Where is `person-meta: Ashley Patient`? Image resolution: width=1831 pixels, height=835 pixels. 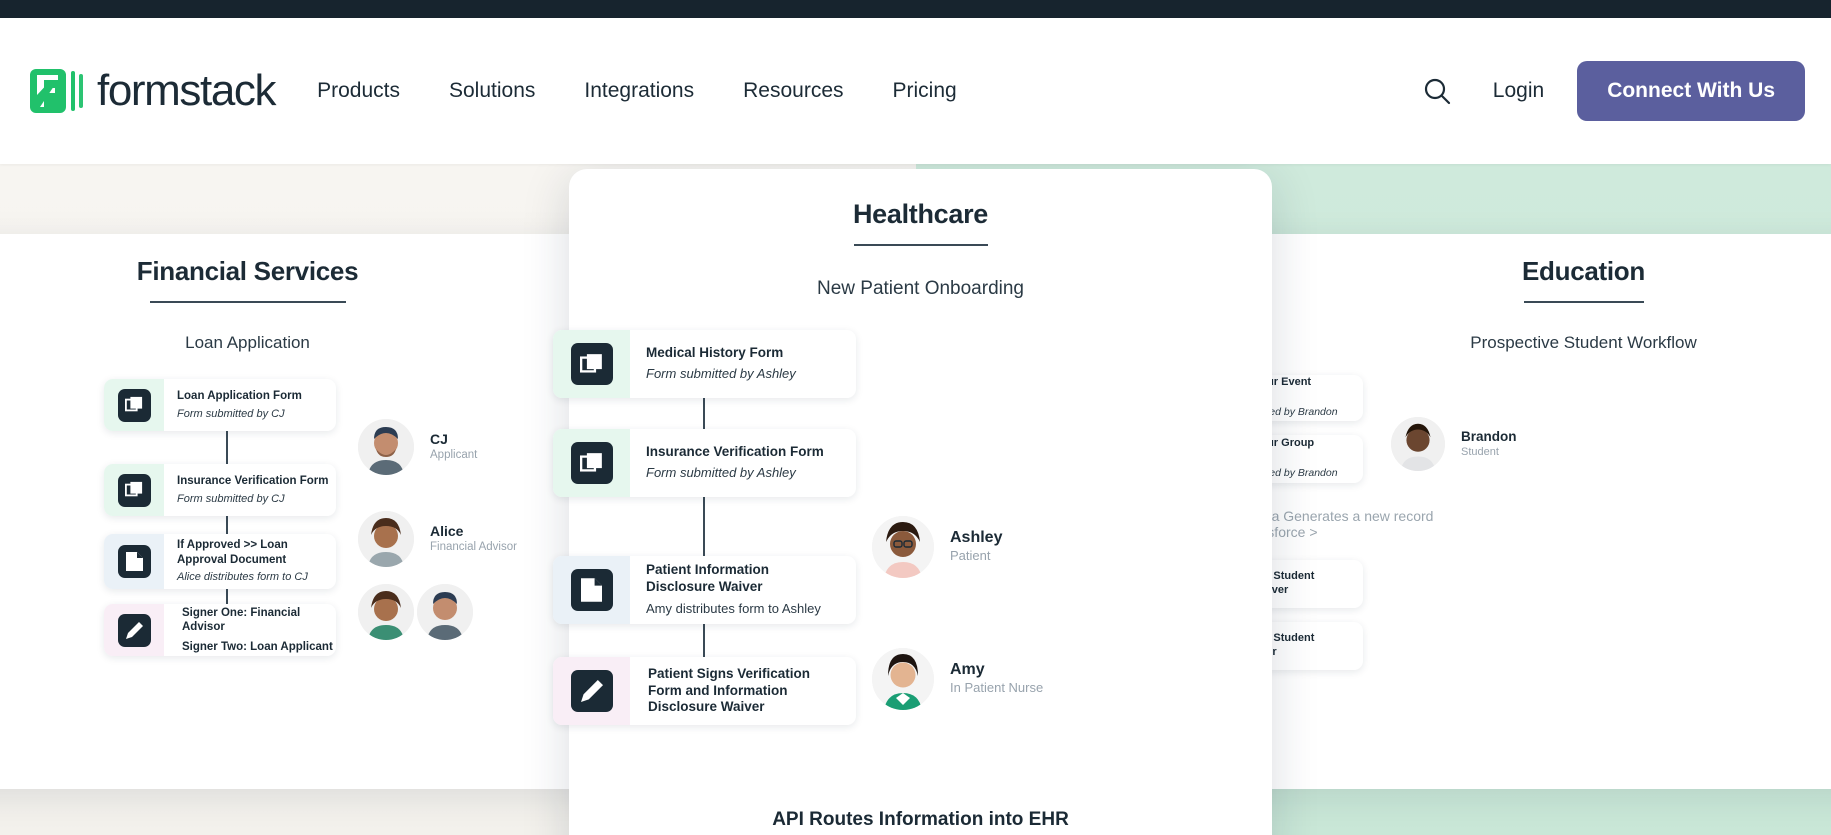
person-meta: Ashley Patient is located at coordinates (976, 546).